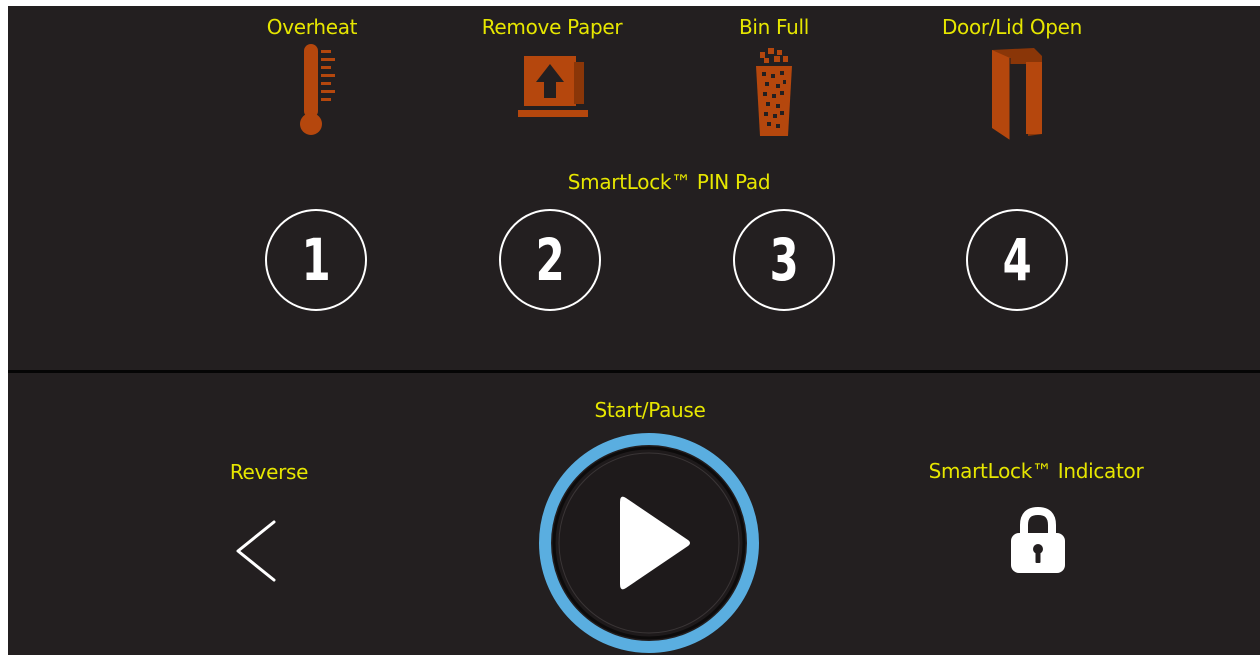 The image size is (1260, 655). I want to click on pin-key-2: 2, so click(550, 260).